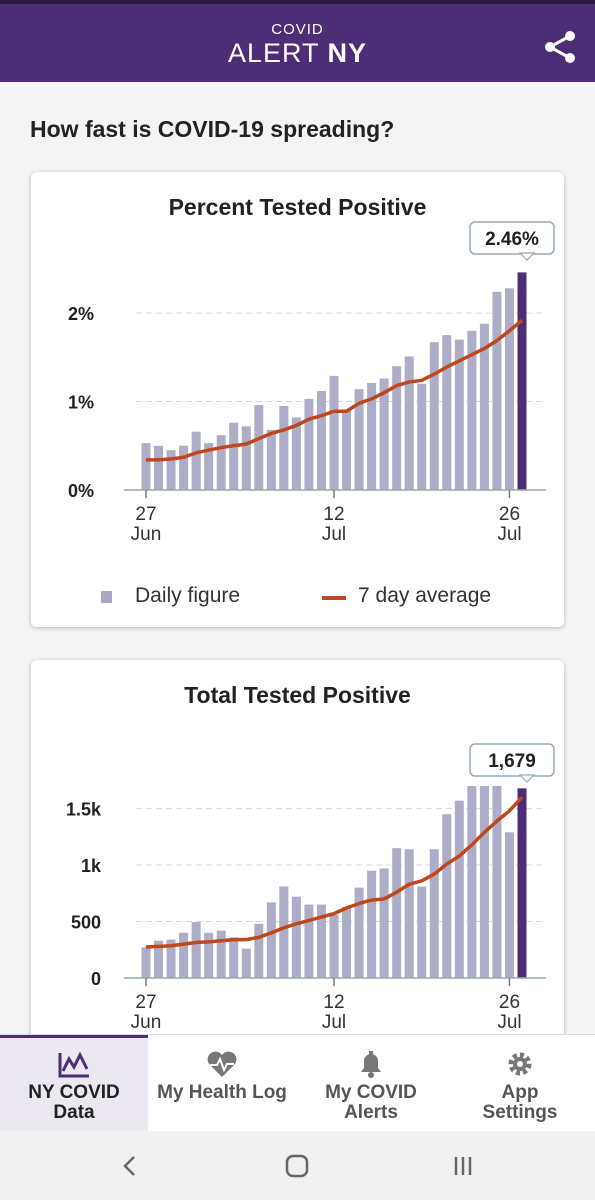 The image size is (595, 1200). I want to click on share-icon, so click(560, 47).